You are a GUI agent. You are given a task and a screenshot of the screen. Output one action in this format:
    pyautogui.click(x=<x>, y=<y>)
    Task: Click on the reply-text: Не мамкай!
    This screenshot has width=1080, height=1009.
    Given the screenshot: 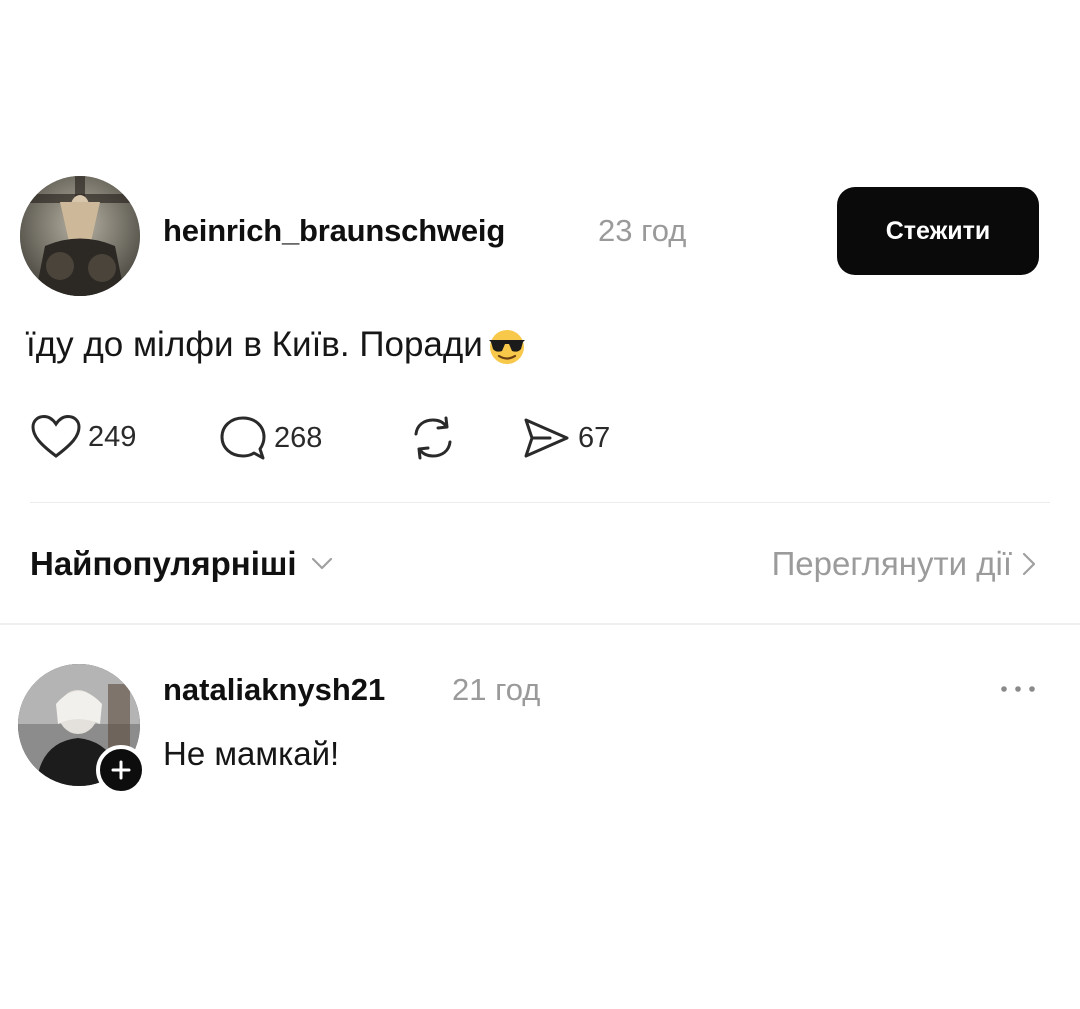 What is the action you would take?
    pyautogui.click(x=251, y=753)
    